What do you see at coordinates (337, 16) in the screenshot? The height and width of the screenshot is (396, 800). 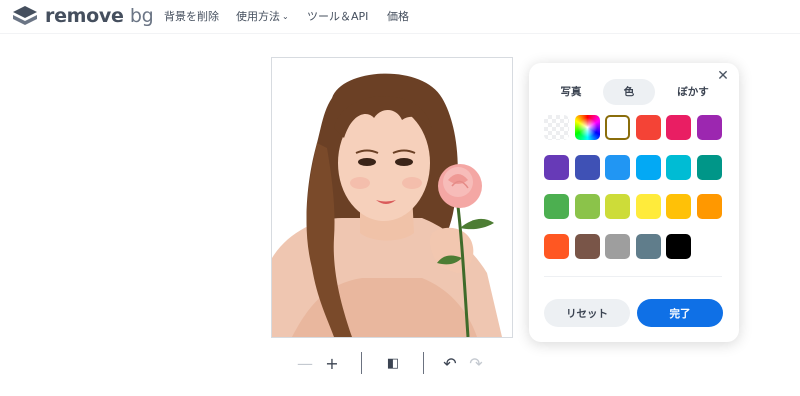 I see `nav-tools-api: ツール＆API` at bounding box center [337, 16].